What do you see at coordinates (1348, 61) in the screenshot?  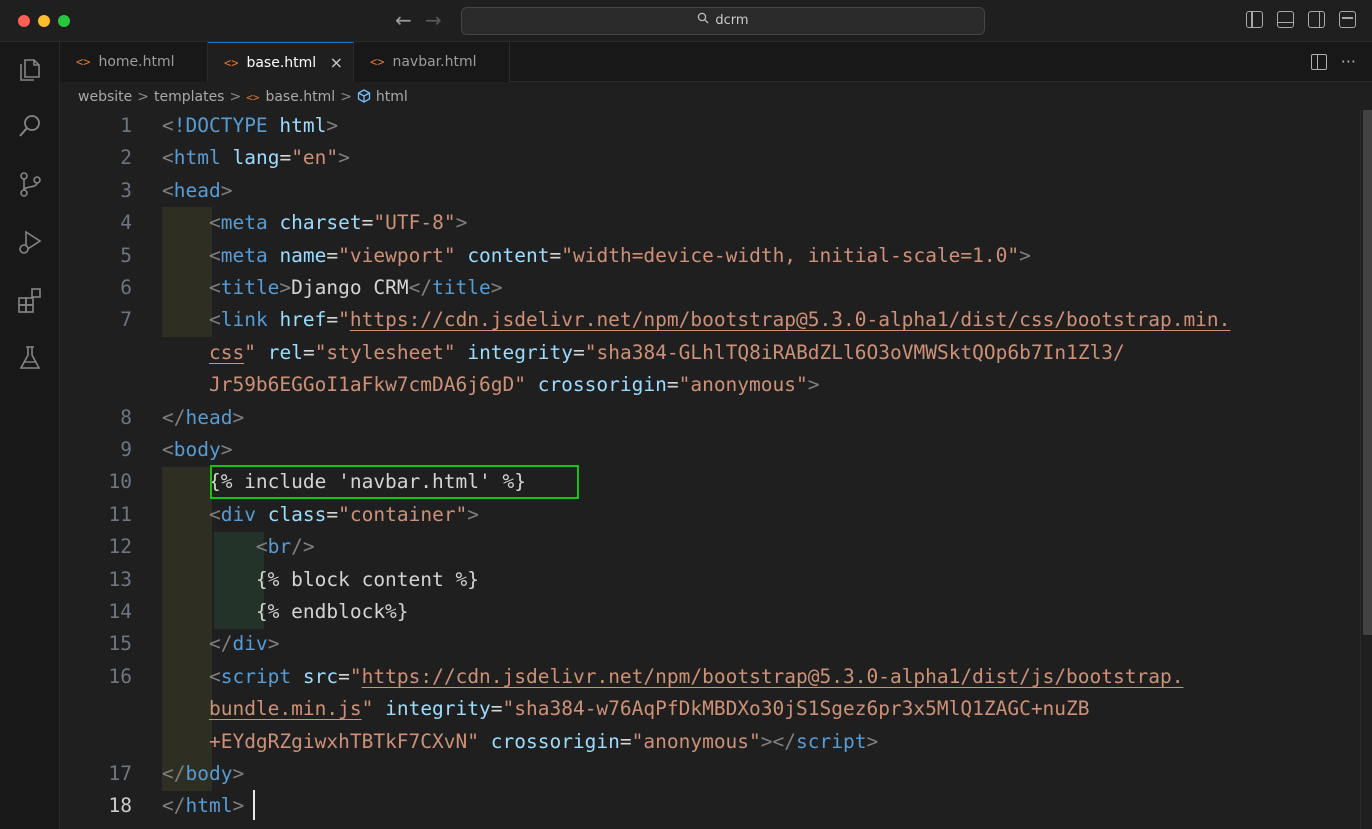 I see `more-actions-icon: ···` at bounding box center [1348, 61].